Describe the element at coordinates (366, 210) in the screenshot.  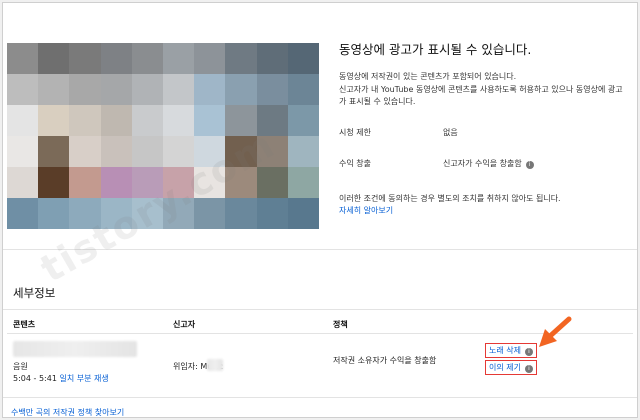
I see `learn-more-link: 자세히 알아보기` at that location.